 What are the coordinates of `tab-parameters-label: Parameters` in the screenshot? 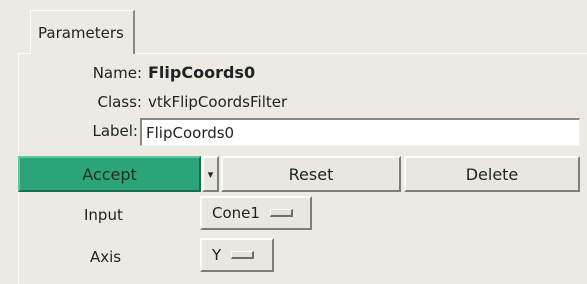 It's located at (81, 32).